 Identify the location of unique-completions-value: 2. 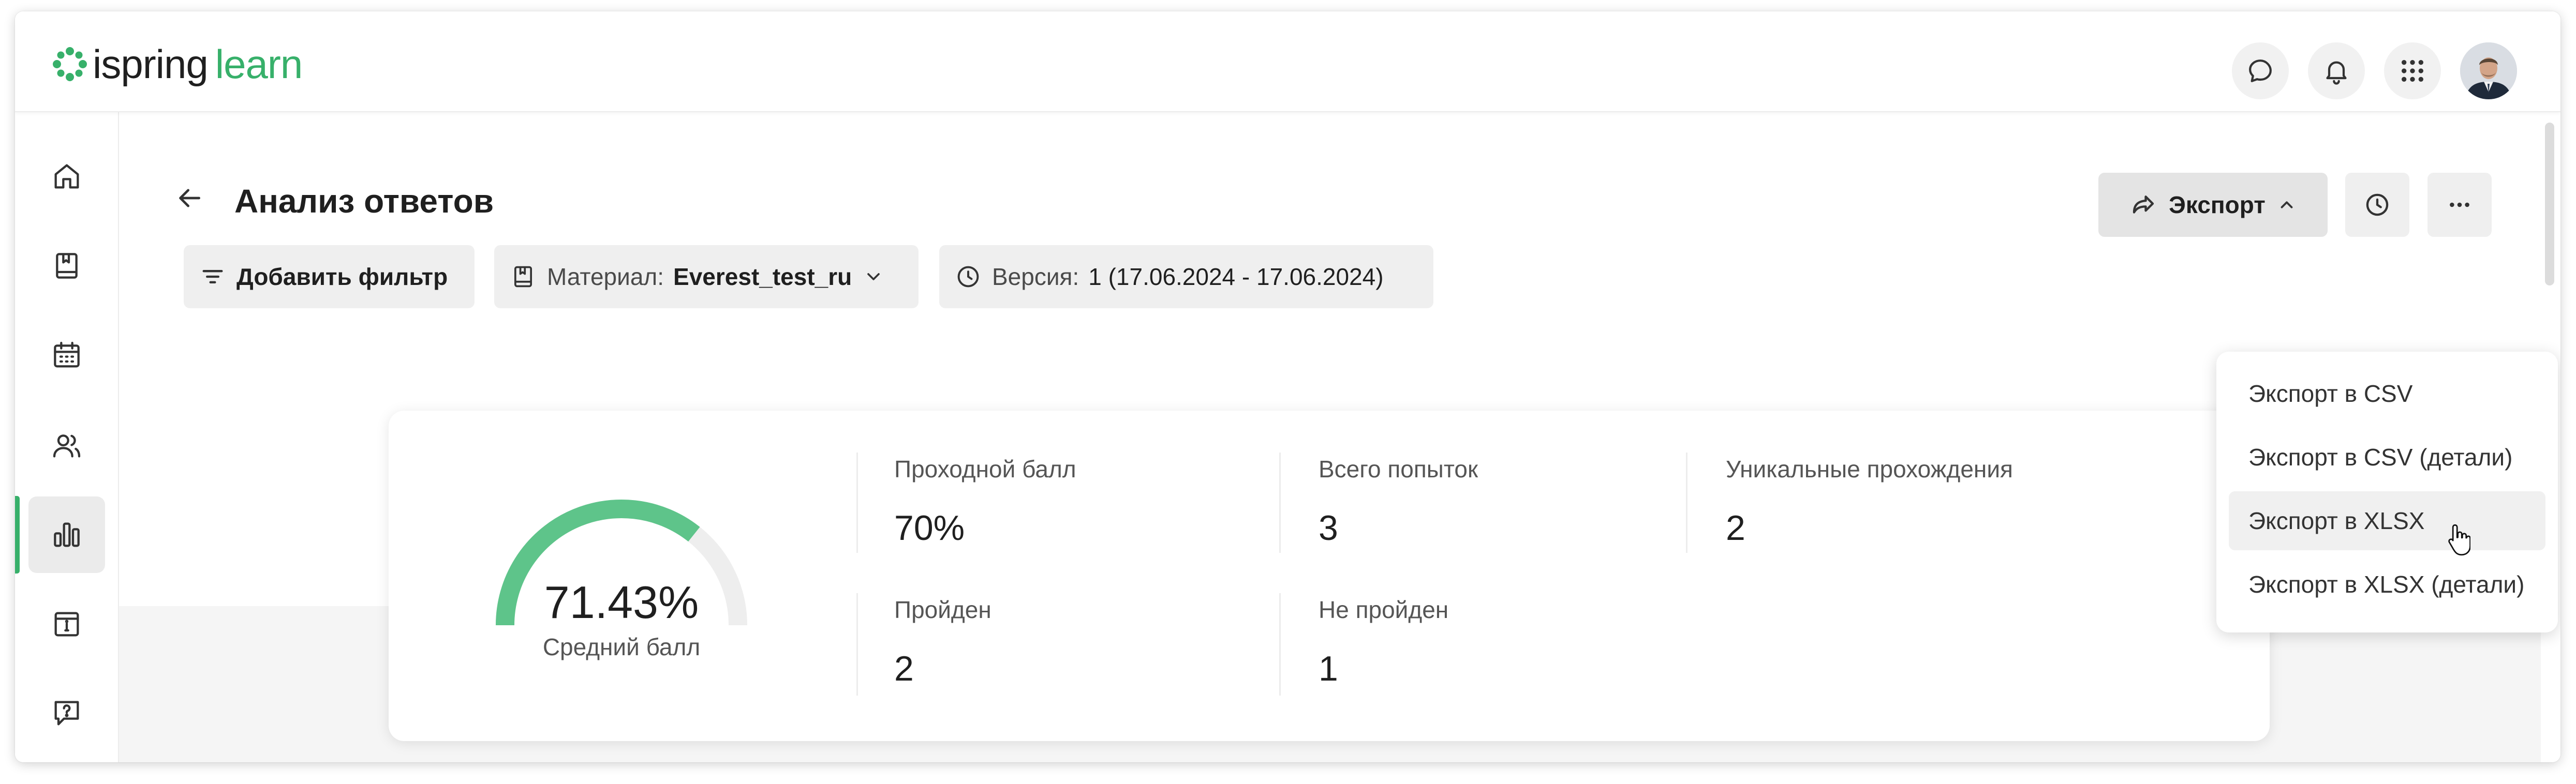
(1735, 528).